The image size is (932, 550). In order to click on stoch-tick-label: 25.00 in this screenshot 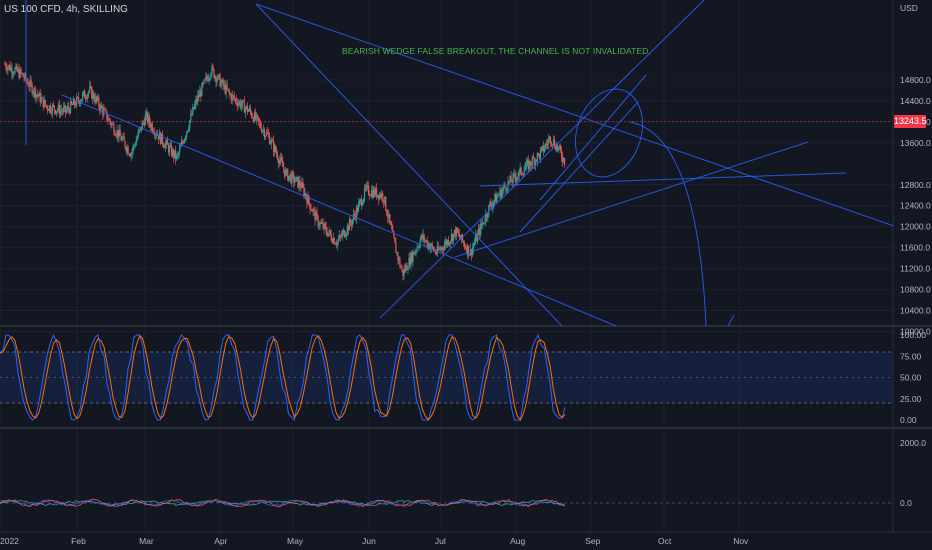, I will do `click(911, 399)`.